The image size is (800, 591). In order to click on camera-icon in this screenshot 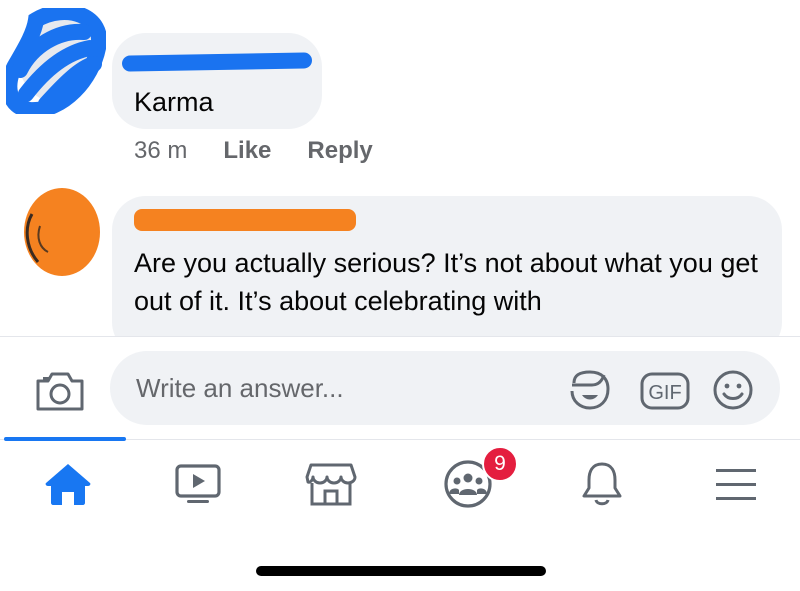, I will do `click(60, 391)`.